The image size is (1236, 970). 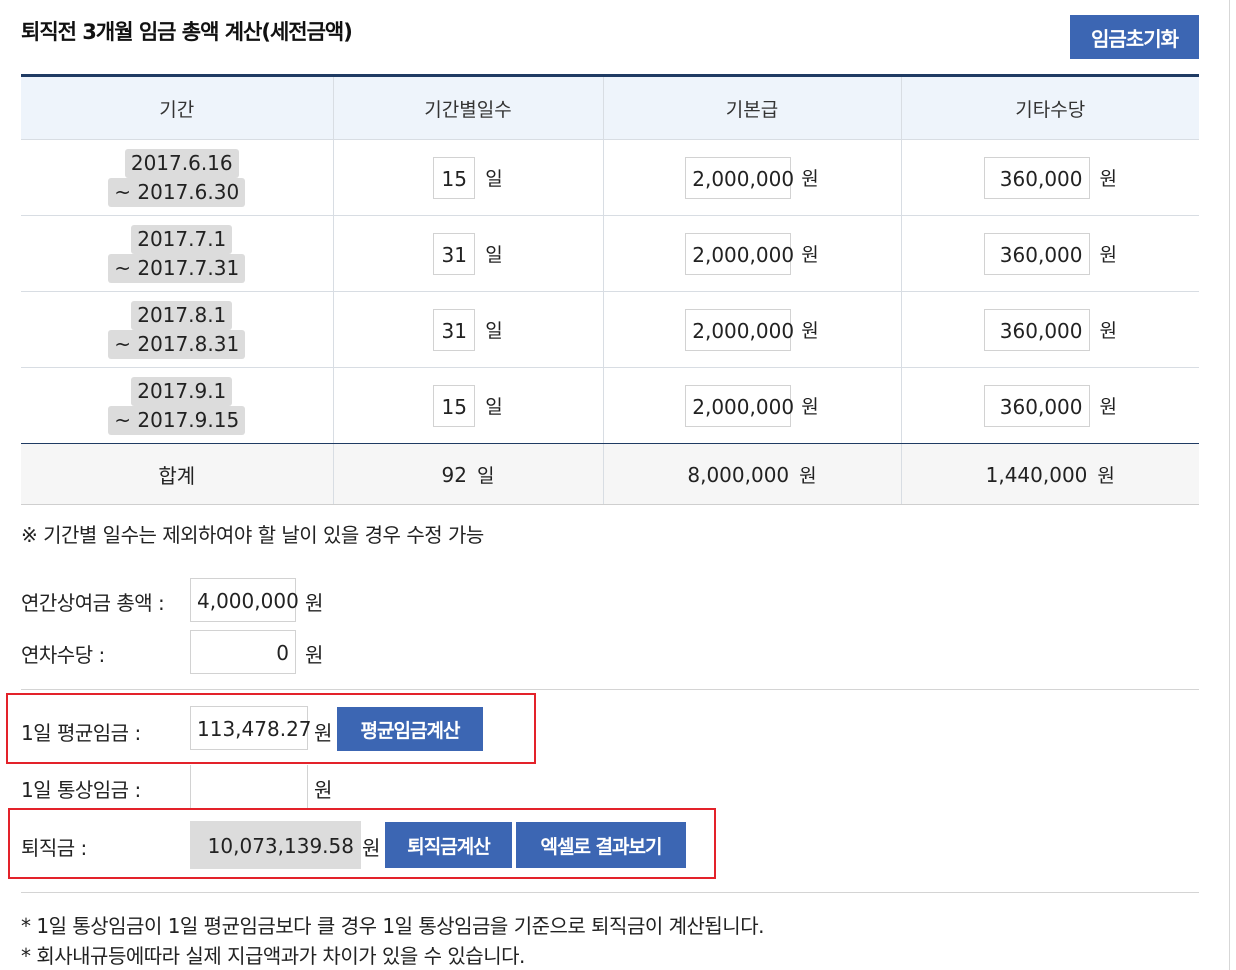 What do you see at coordinates (1229, 485) in the screenshot?
I see `right-border-line` at bounding box center [1229, 485].